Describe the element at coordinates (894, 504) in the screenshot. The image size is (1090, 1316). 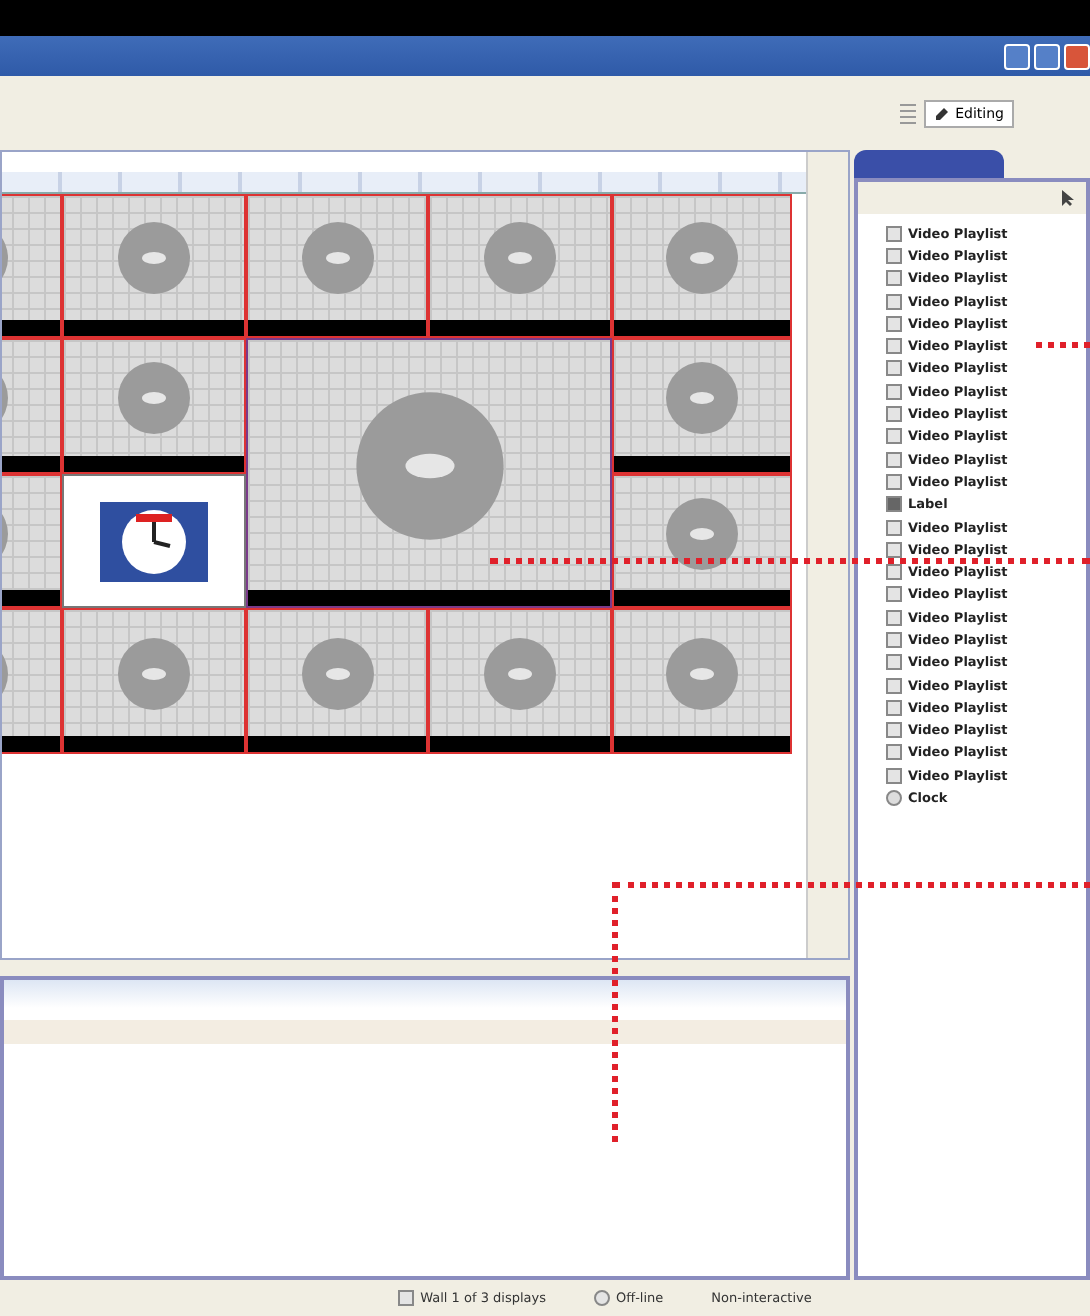
I see `label-icon` at that location.